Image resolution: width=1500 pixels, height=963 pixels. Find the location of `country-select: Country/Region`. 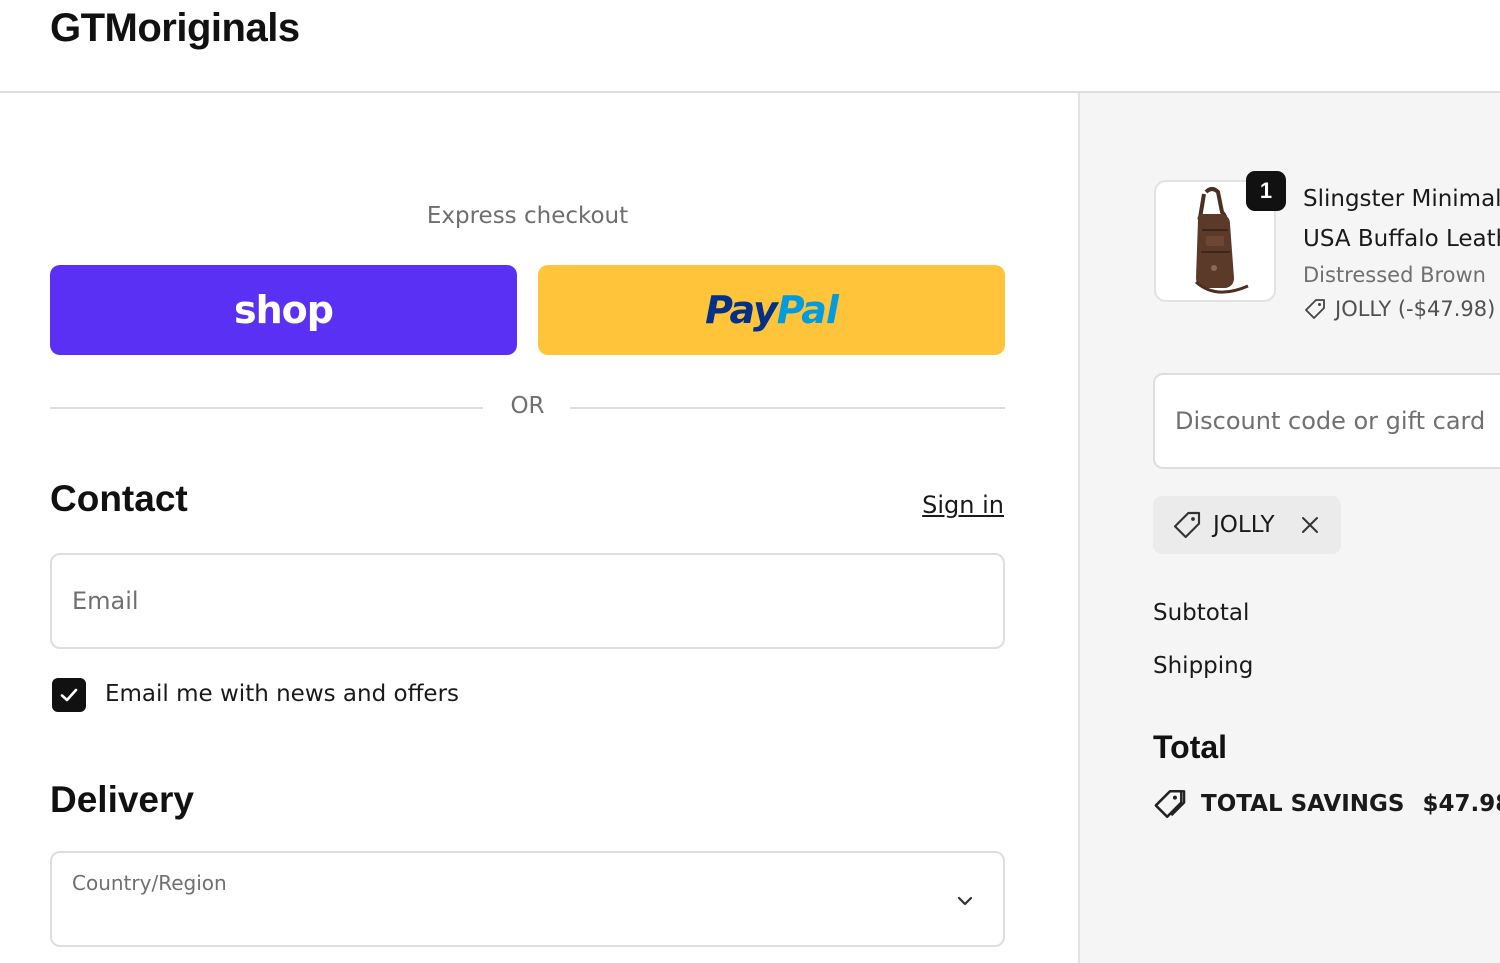

country-select: Country/Region is located at coordinates (527, 899).